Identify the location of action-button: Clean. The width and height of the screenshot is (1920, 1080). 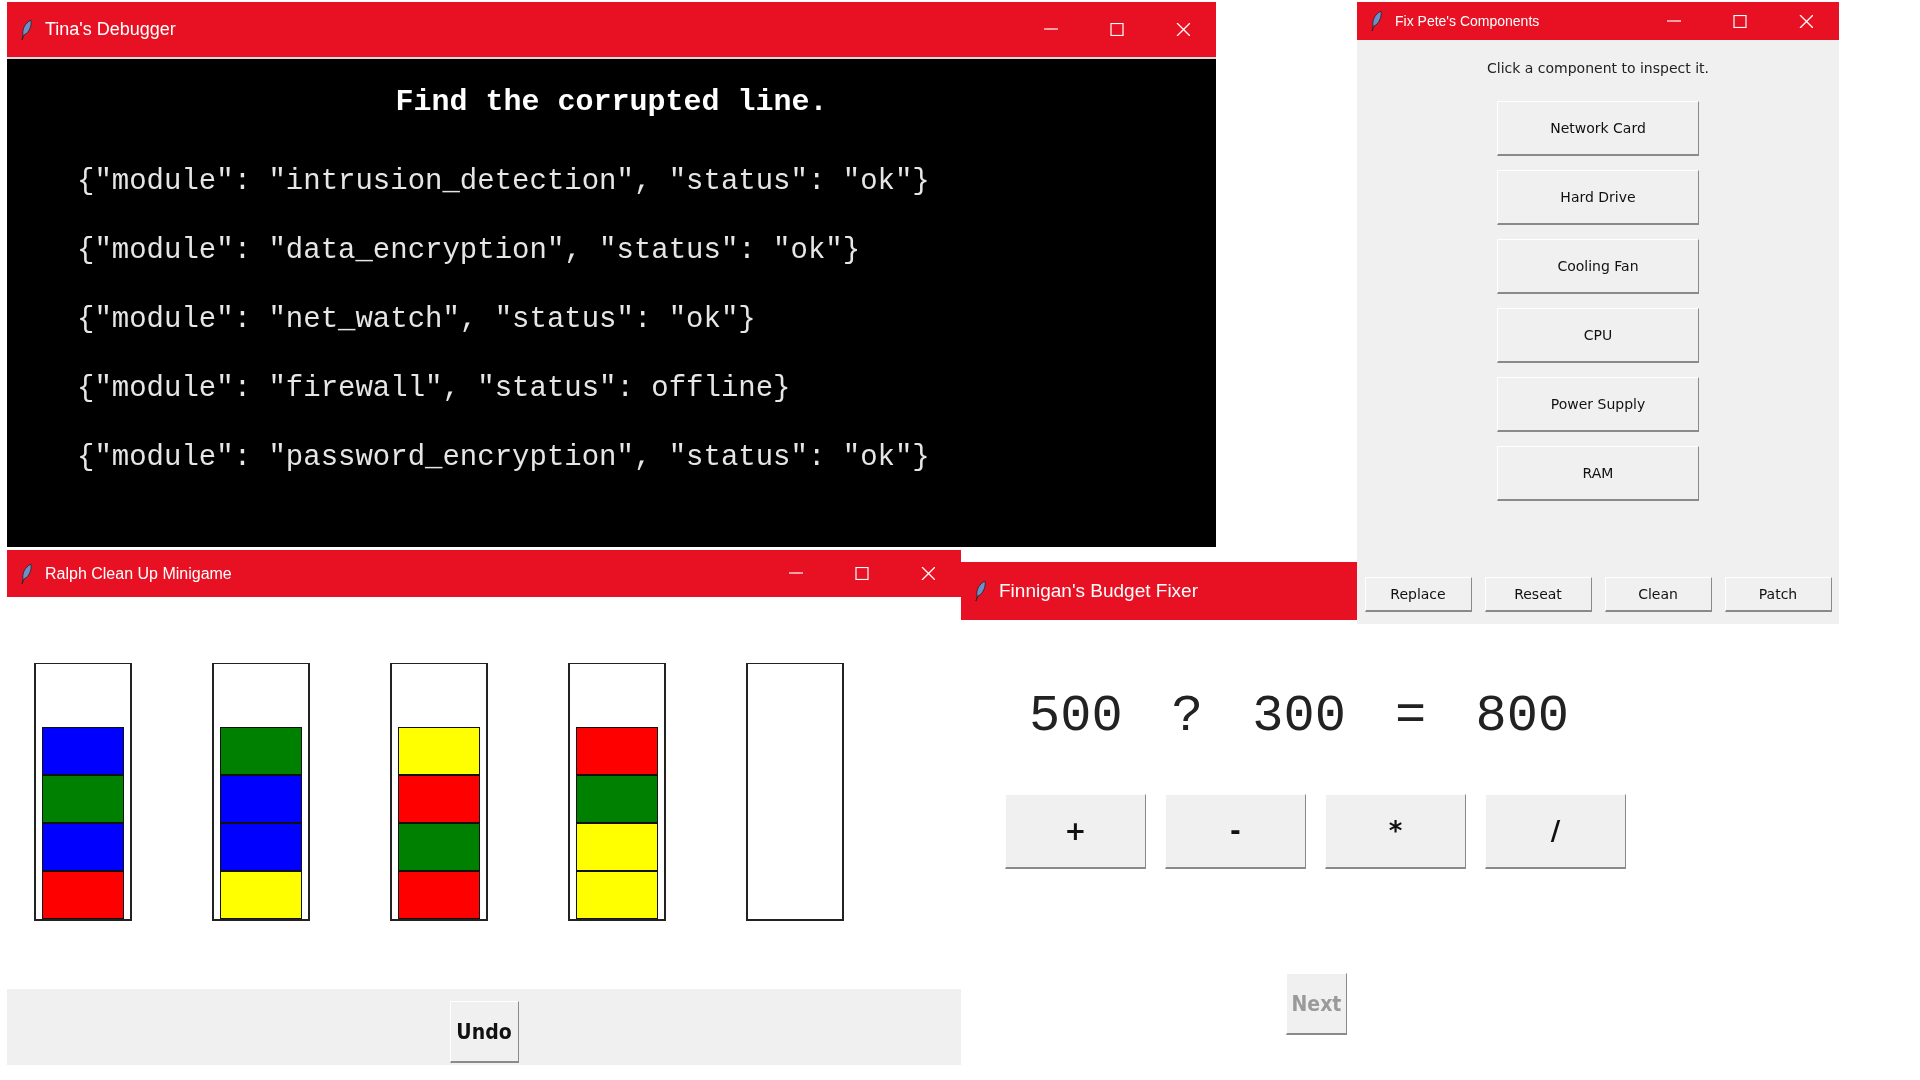
(1658, 594).